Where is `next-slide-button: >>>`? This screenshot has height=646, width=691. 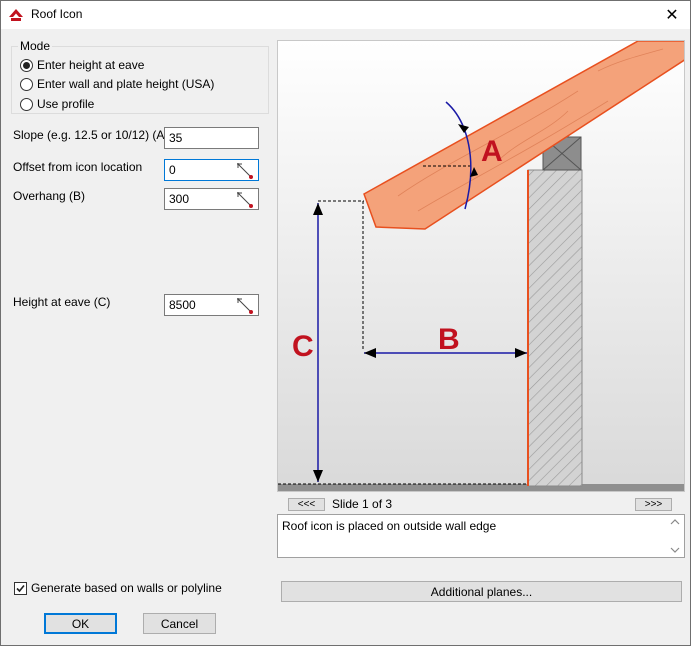 next-slide-button: >>> is located at coordinates (653, 504).